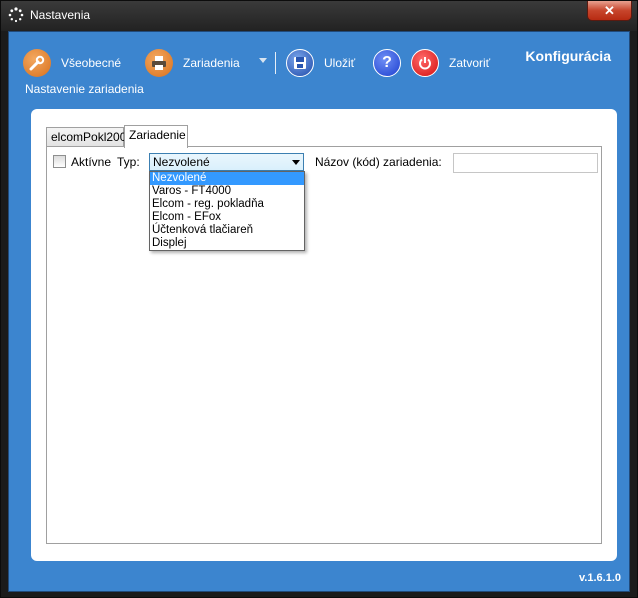 This screenshot has width=638, height=598. What do you see at coordinates (59, 161) in the screenshot?
I see `active-checkbox` at bounding box center [59, 161].